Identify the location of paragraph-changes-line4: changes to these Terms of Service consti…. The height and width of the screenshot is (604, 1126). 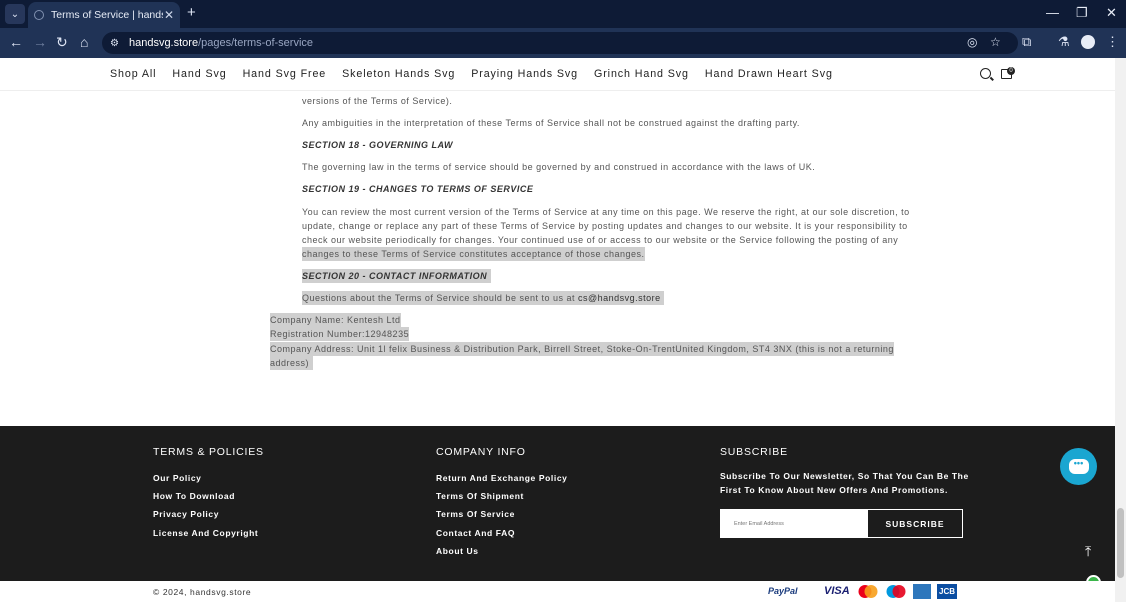
(473, 254).